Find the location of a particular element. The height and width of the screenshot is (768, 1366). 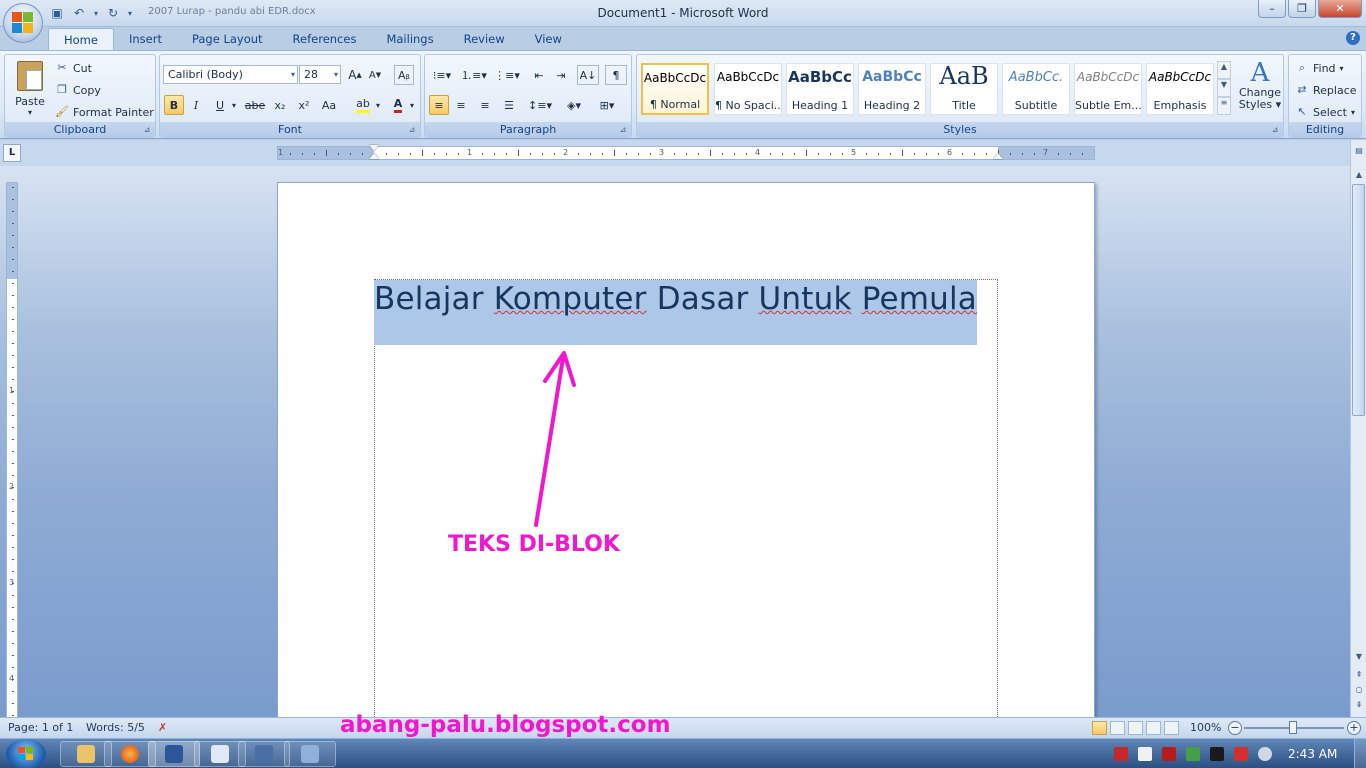

style-normal: AaBbCcDc ¶ Normal is located at coordinates (675, 89).